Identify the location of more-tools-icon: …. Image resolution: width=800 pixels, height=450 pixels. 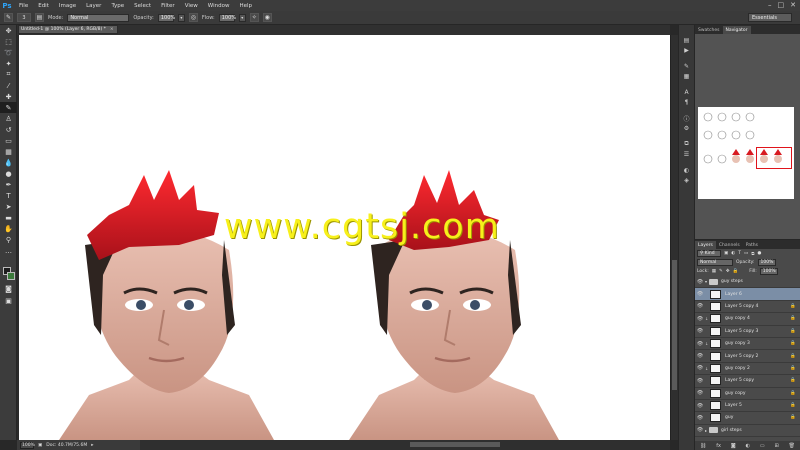
(8, 250).